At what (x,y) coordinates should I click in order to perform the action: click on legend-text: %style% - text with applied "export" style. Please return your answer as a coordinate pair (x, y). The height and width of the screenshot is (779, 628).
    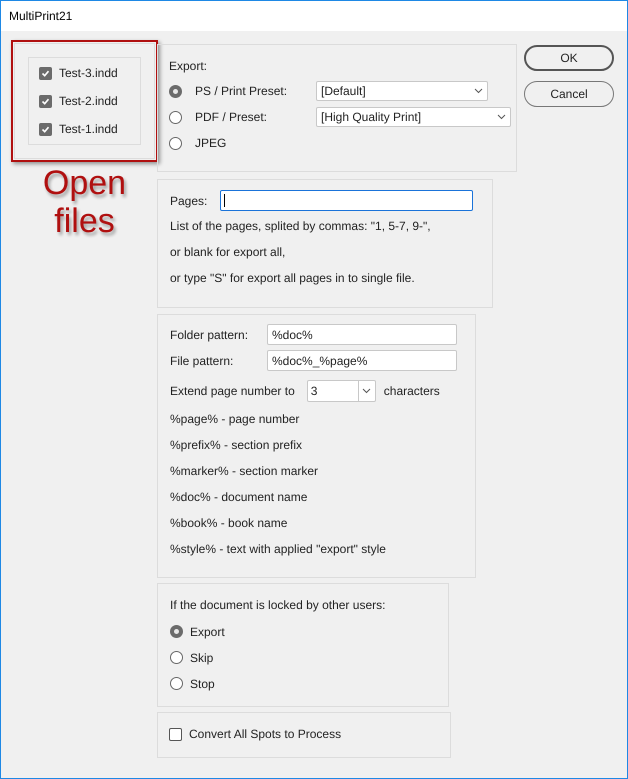
    Looking at the image, I should click on (278, 549).